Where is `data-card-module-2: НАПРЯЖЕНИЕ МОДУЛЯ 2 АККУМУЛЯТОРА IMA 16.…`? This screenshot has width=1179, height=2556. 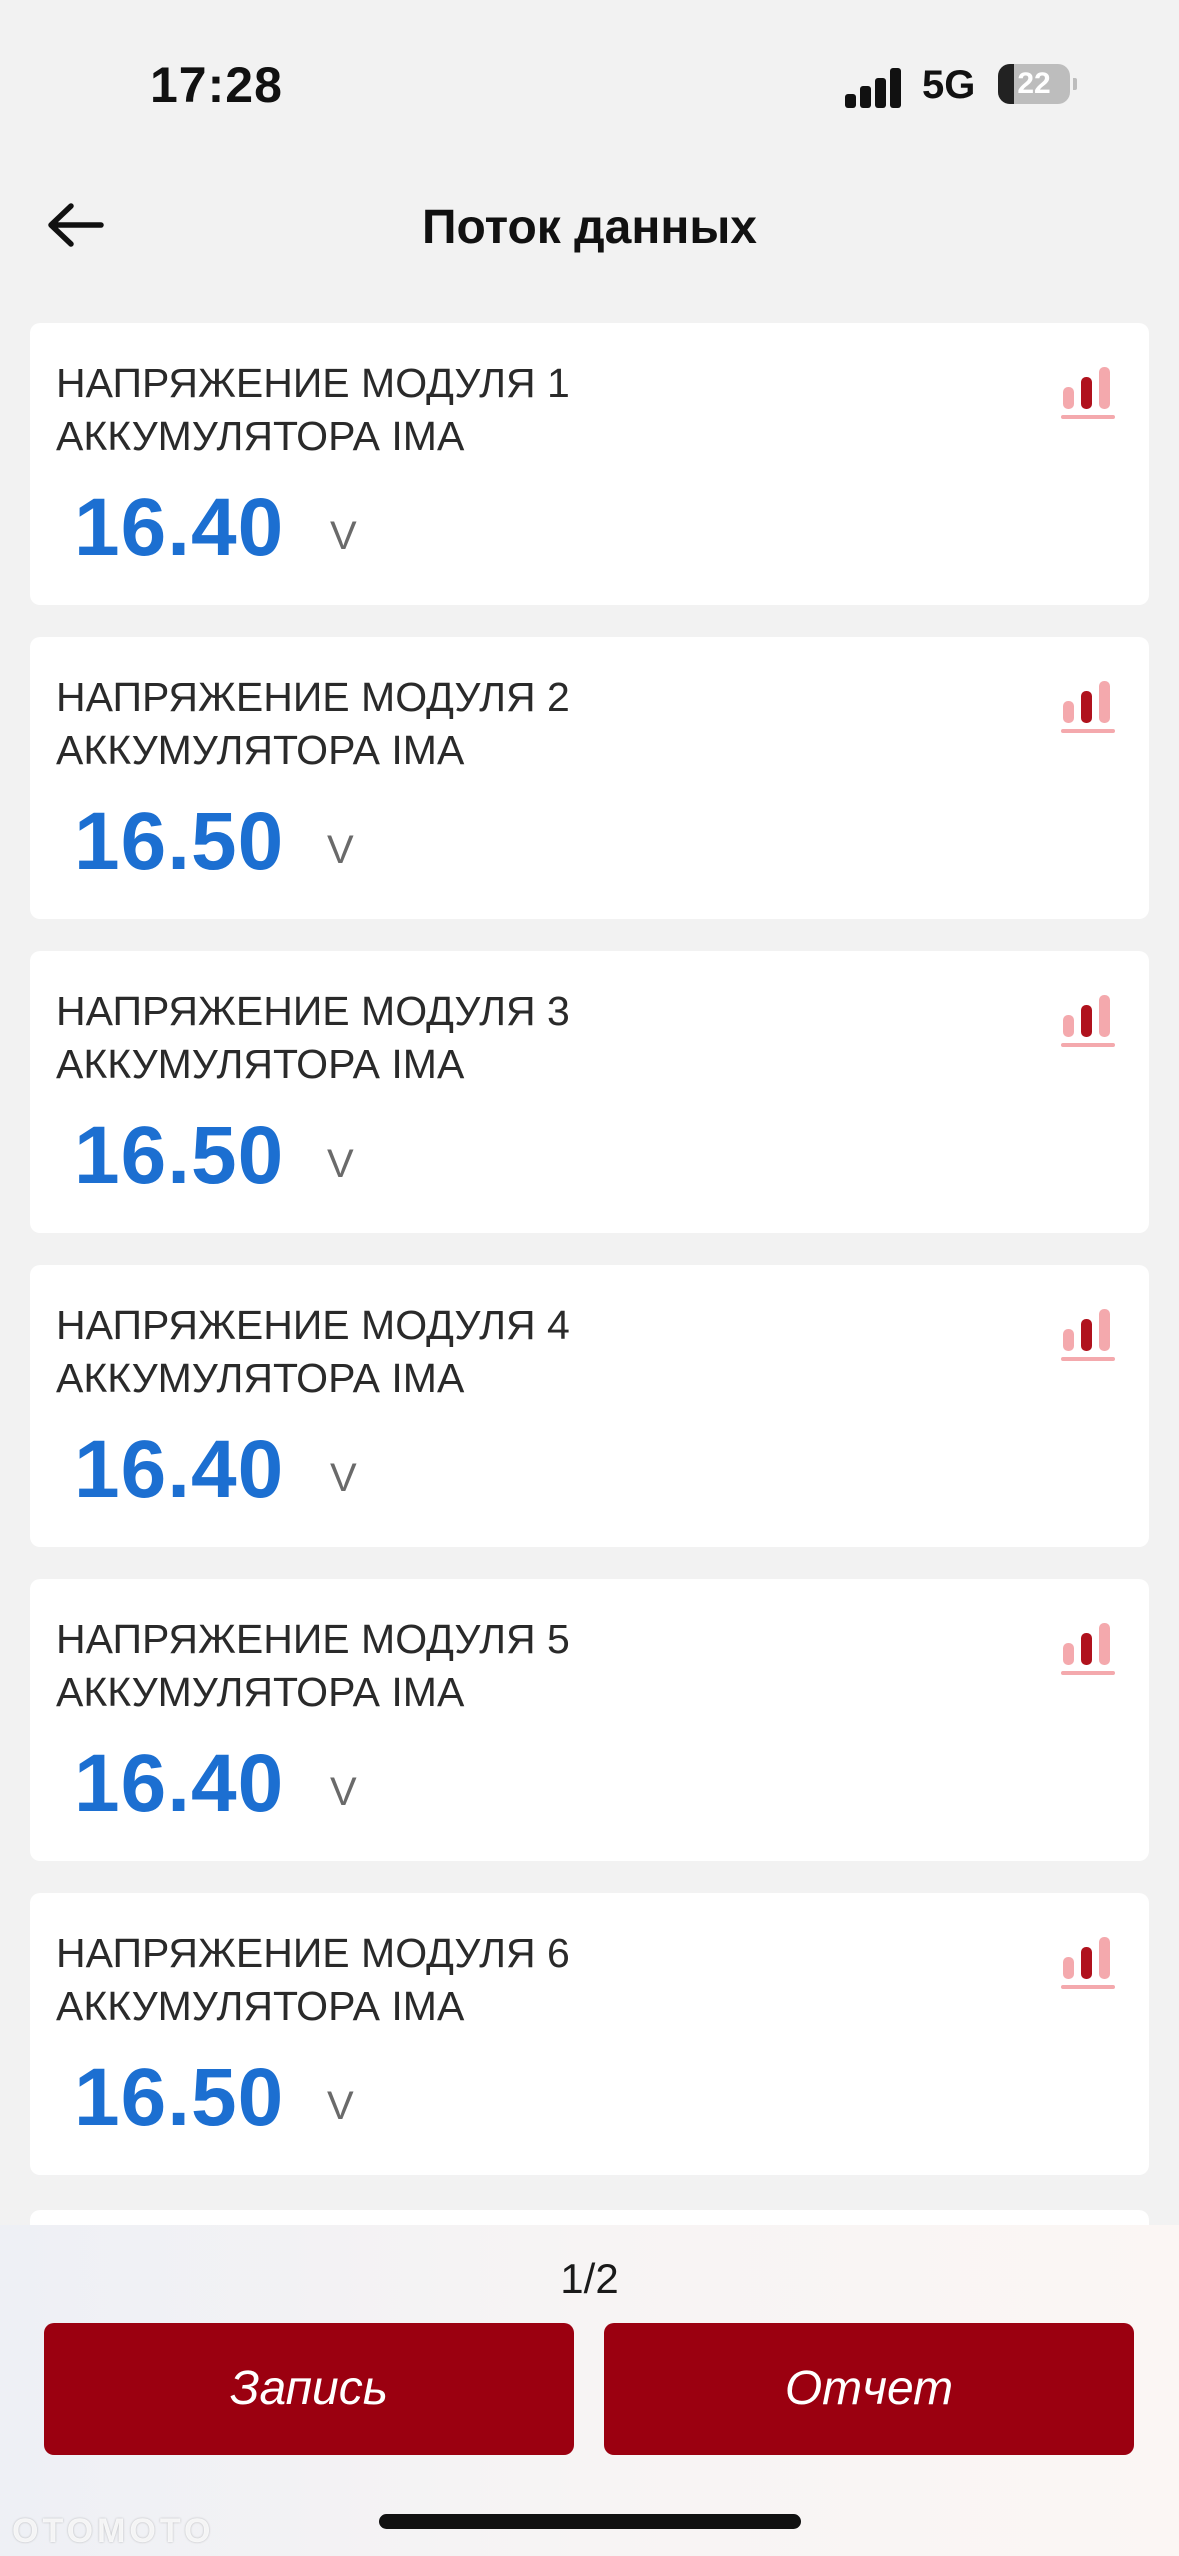
data-card-module-2: НАПРЯЖЕНИЕ МОДУЛЯ 2 АККУМУЛЯТОРА IMA 16.… is located at coordinates (589, 778).